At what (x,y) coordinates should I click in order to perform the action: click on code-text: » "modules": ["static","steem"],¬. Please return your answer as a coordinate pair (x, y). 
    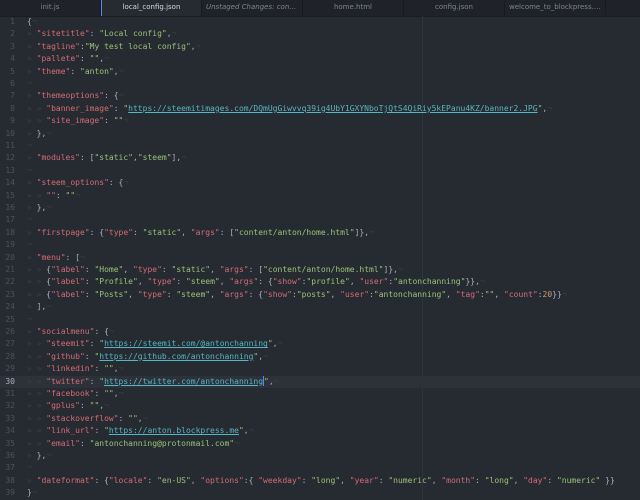
    Looking at the image, I should click on (106, 158).